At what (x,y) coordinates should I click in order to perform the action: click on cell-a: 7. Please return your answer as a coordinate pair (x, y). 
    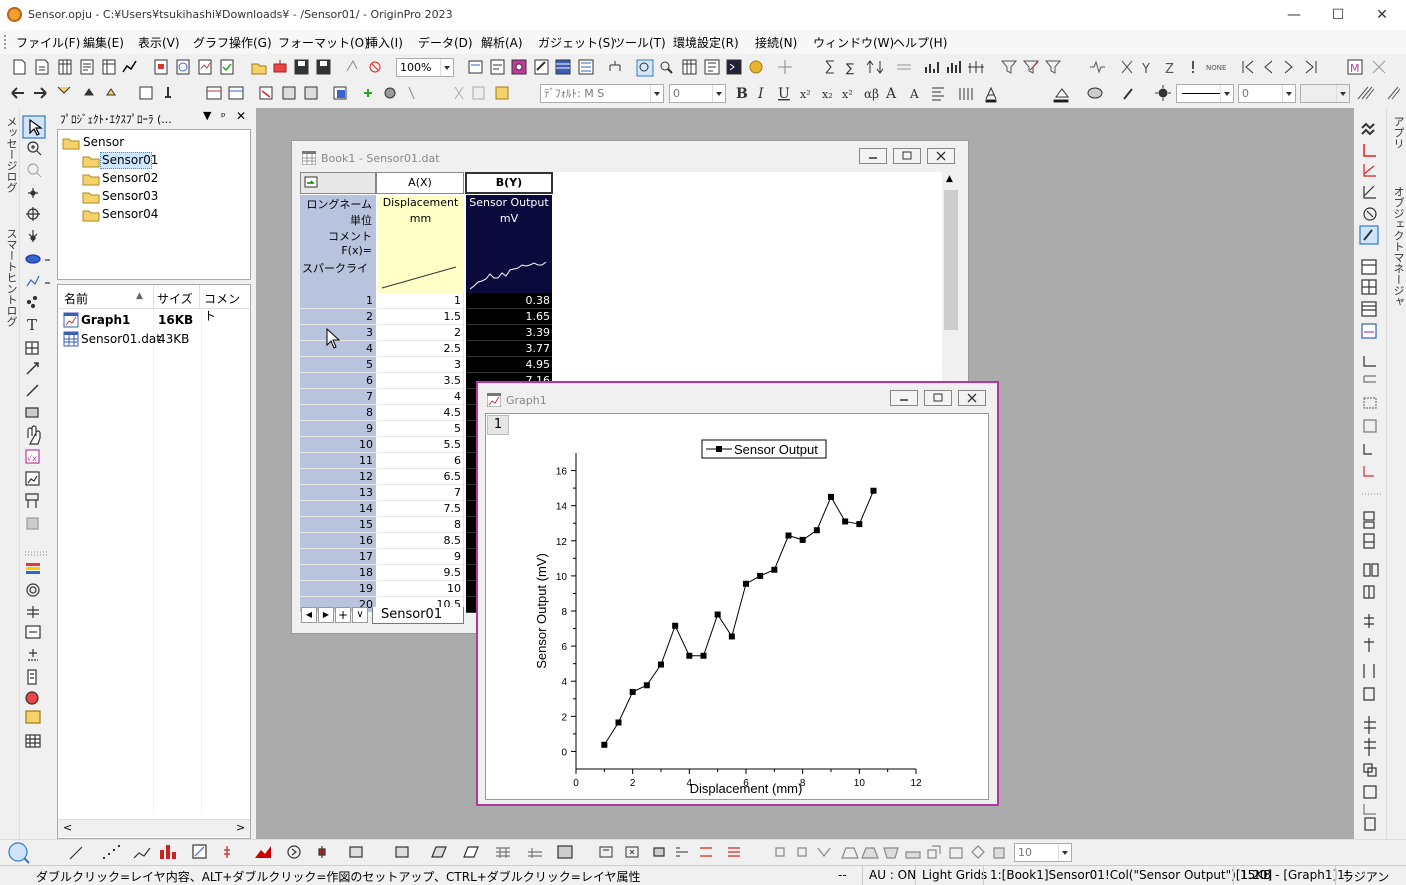
    Looking at the image, I should click on (420, 493).